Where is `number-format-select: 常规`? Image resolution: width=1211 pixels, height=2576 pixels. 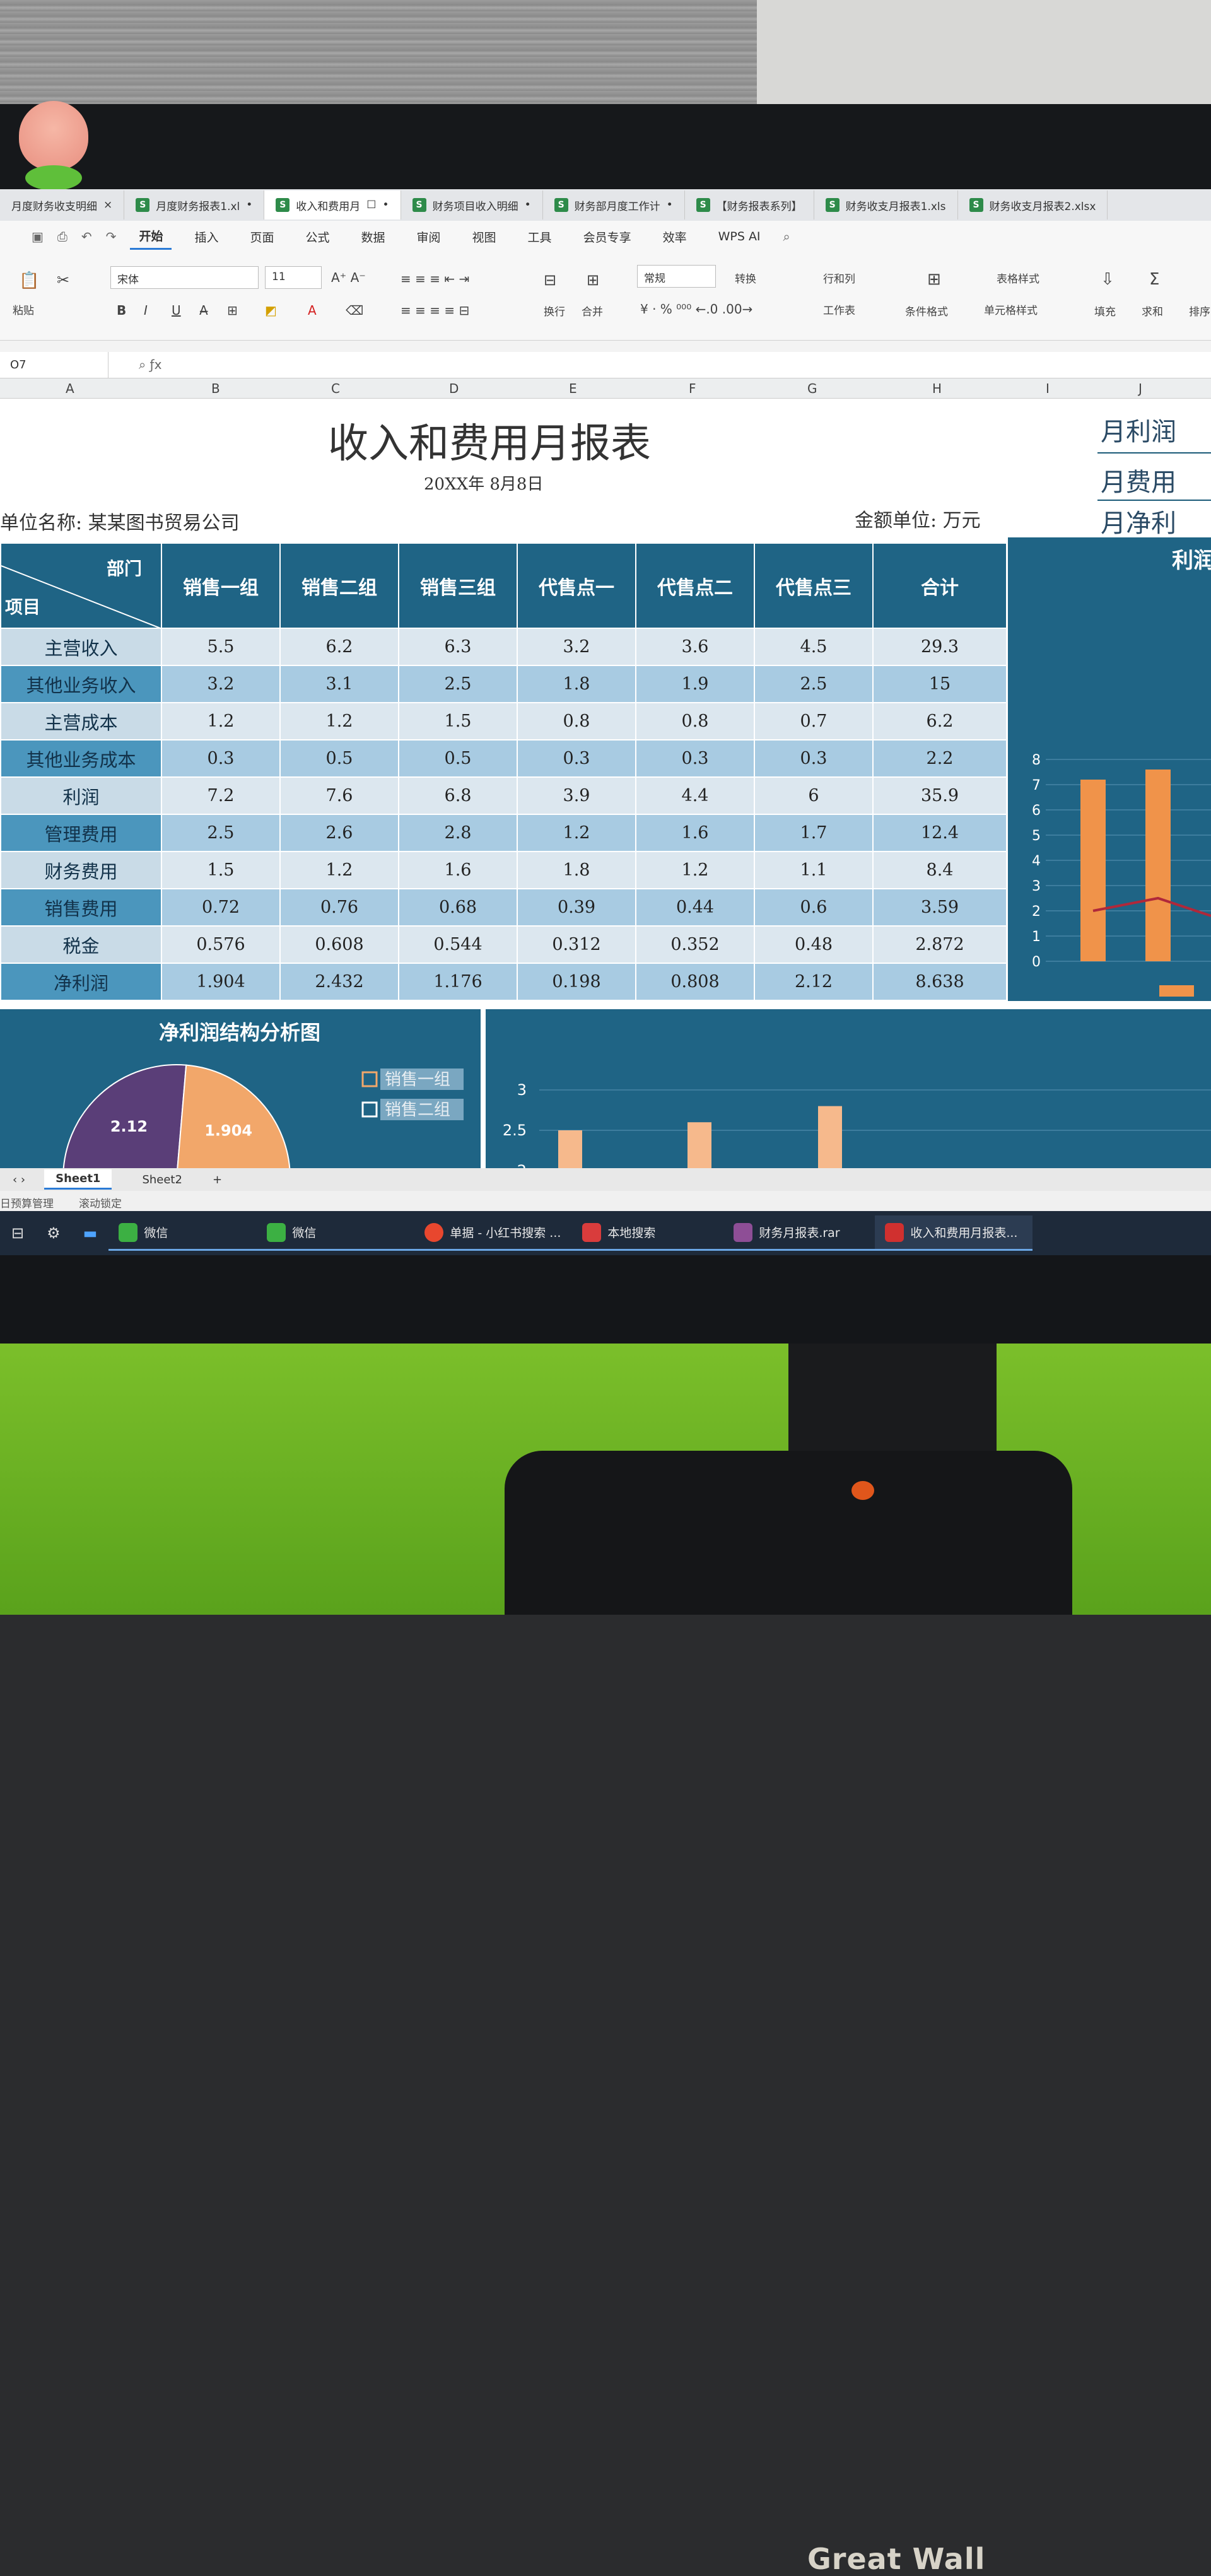
number-format-select: 常规 is located at coordinates (676, 276).